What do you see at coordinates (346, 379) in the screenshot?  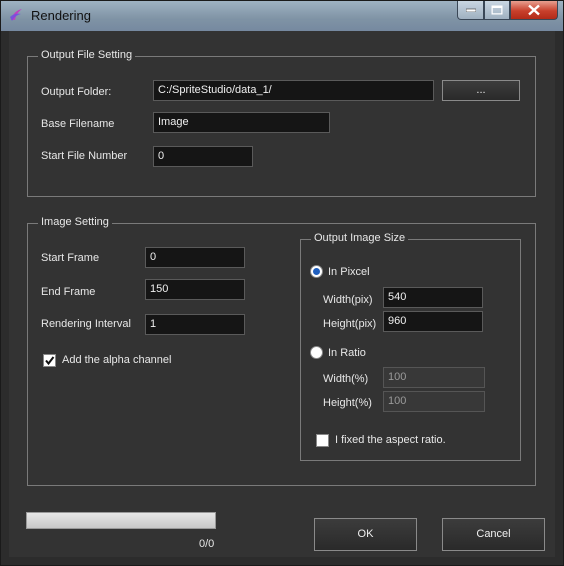 I see `width-pct-label: Width(%)` at bounding box center [346, 379].